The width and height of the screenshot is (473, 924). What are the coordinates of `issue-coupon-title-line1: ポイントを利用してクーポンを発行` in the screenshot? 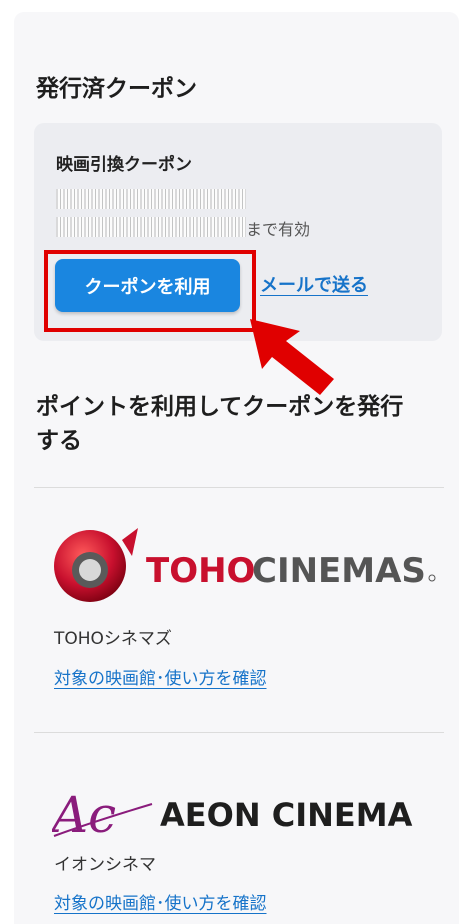 It's located at (220, 407).